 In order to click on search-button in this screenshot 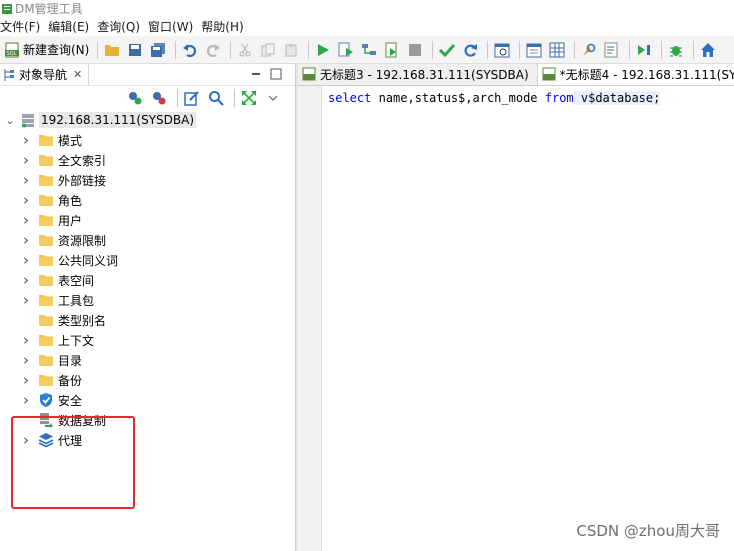, I will do `click(216, 98)`.